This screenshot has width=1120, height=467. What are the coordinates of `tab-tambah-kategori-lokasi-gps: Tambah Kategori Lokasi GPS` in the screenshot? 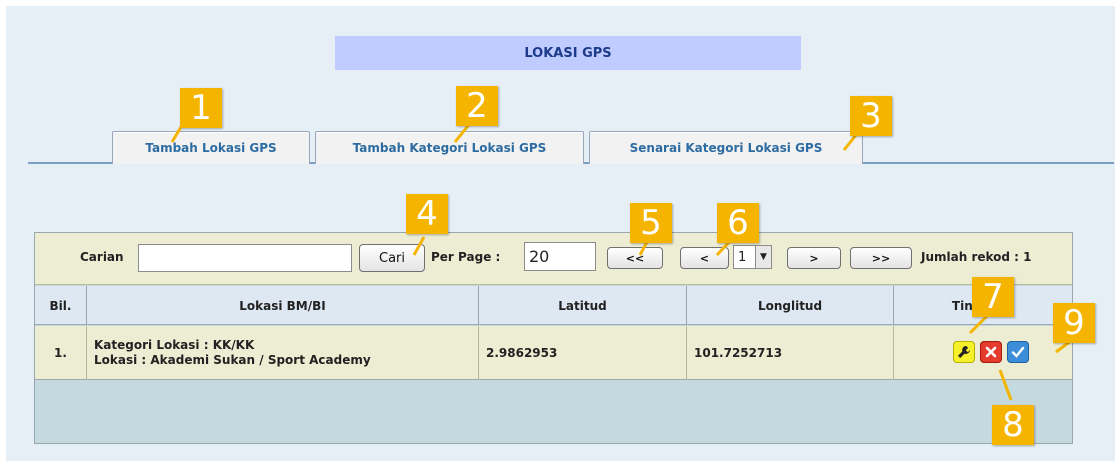 It's located at (449, 147).